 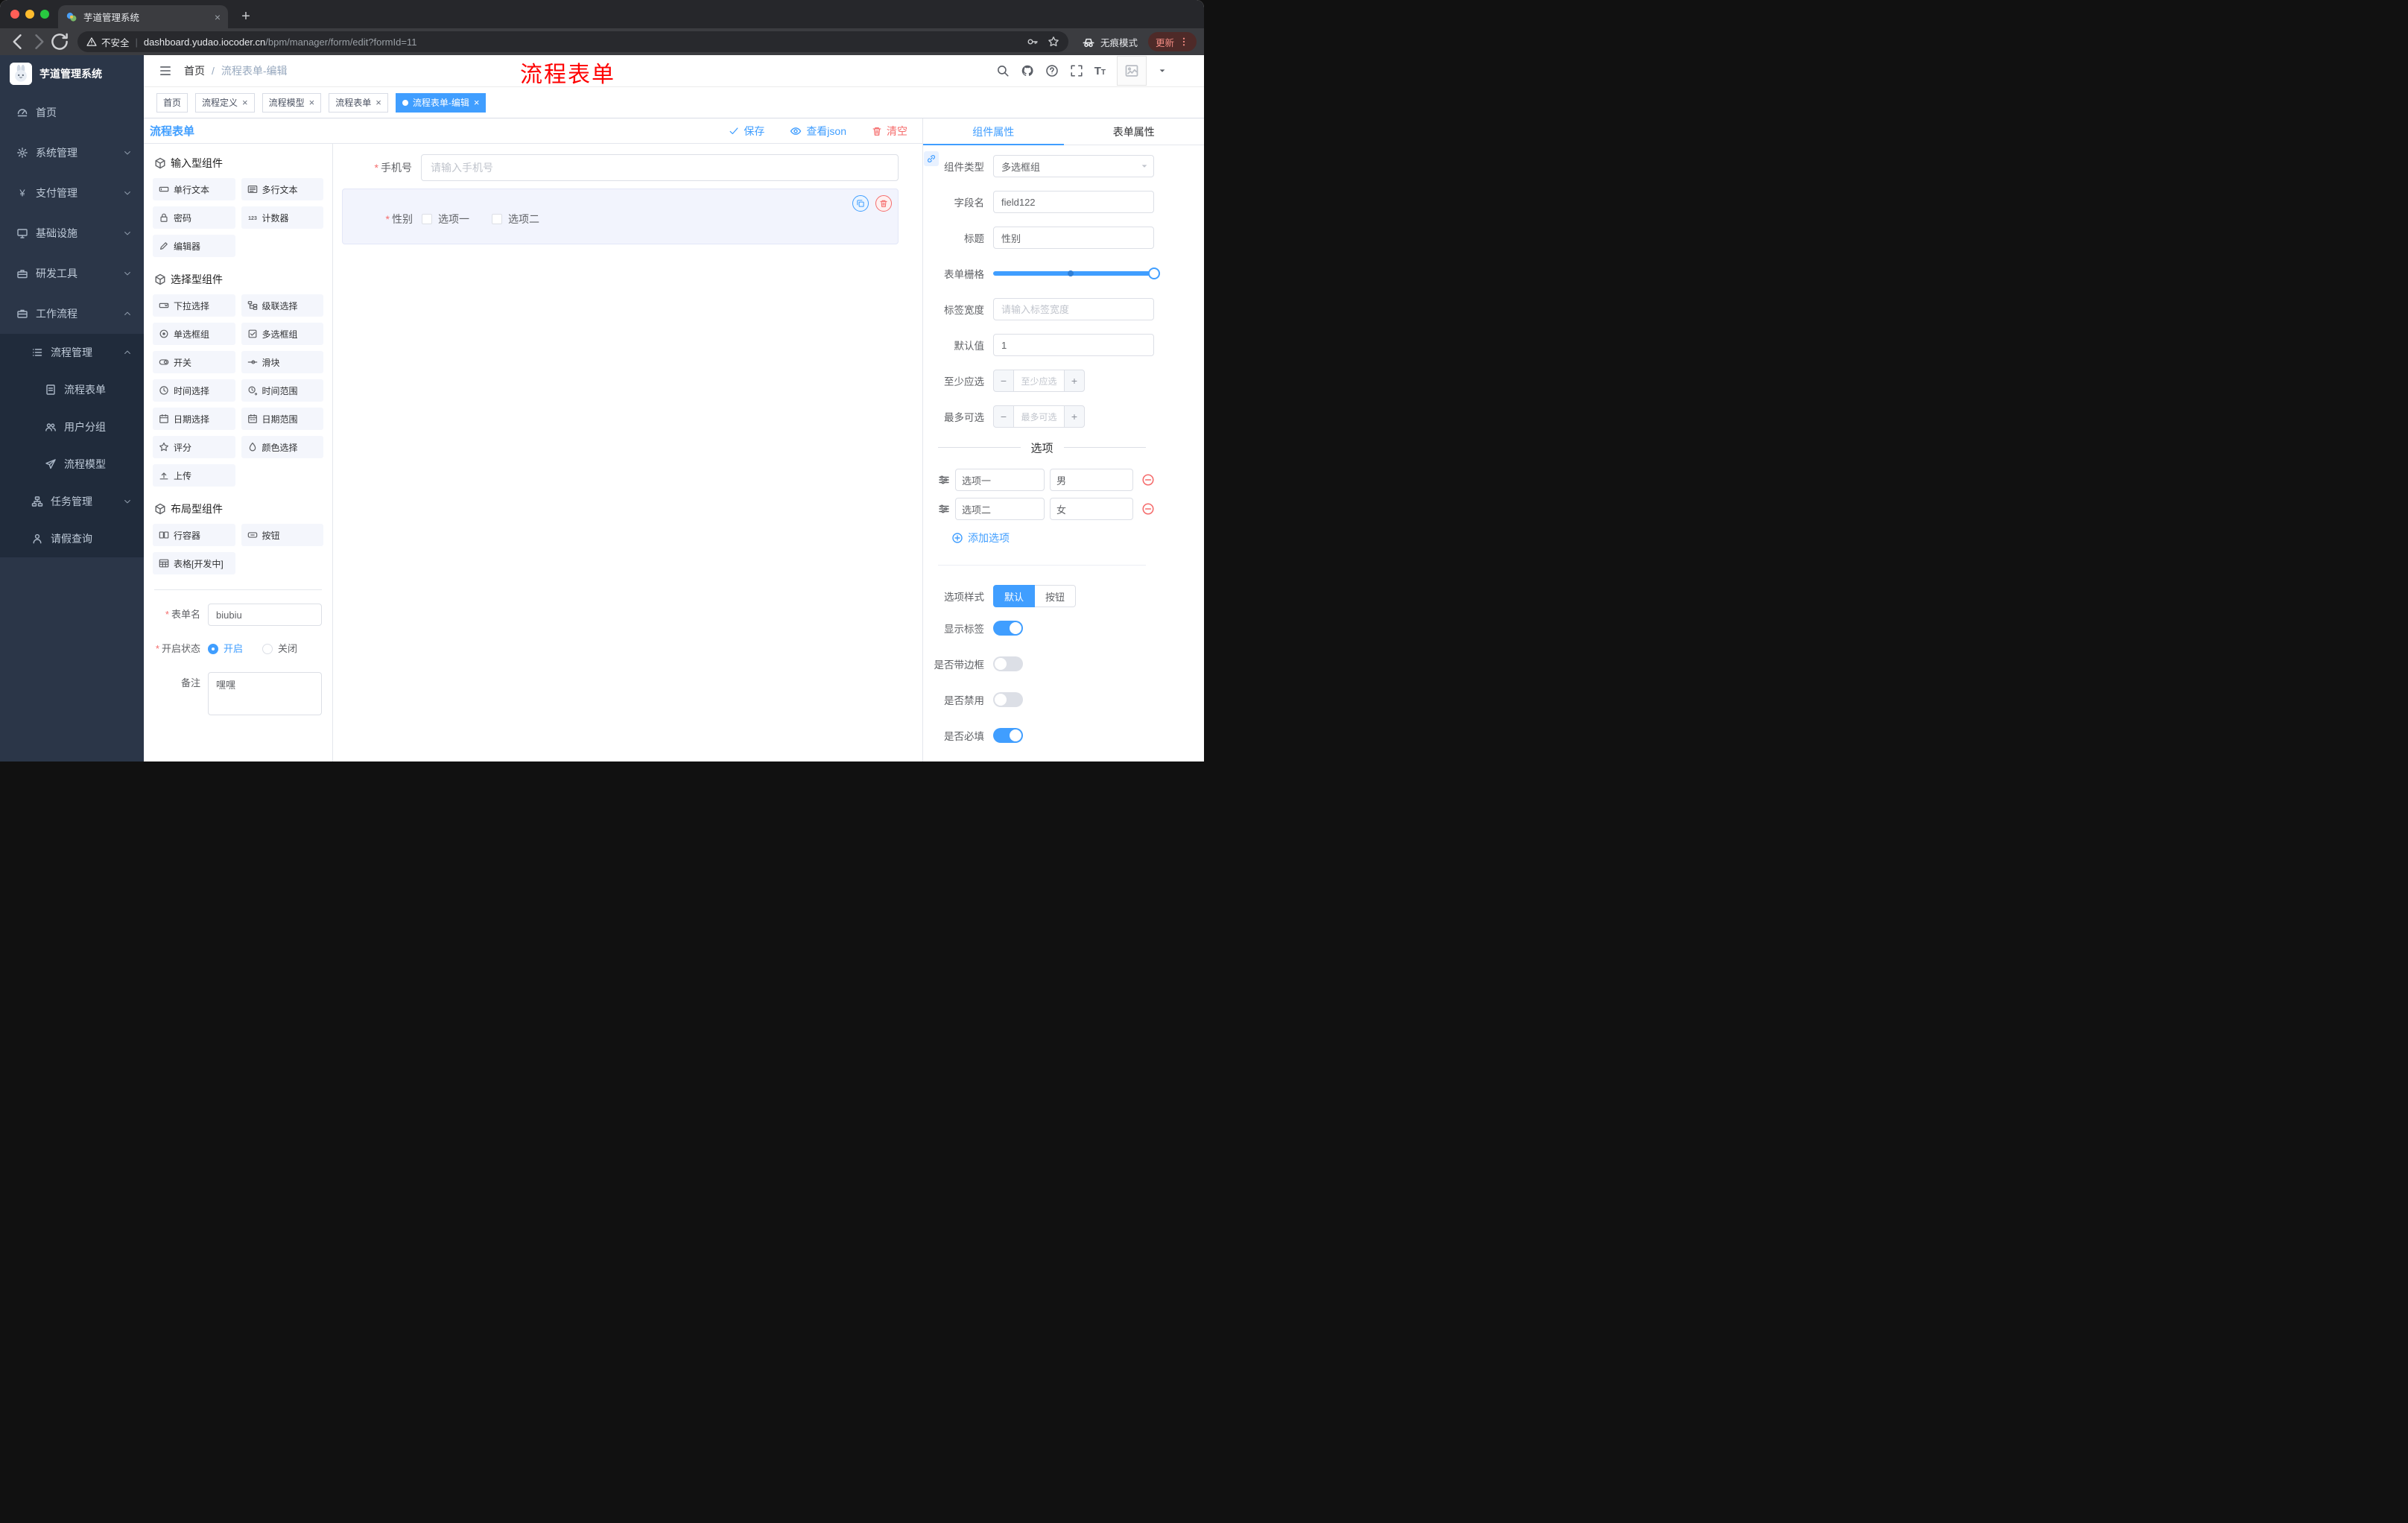 What do you see at coordinates (225, 649) in the screenshot?
I see `status-radio-on: 开启` at bounding box center [225, 649].